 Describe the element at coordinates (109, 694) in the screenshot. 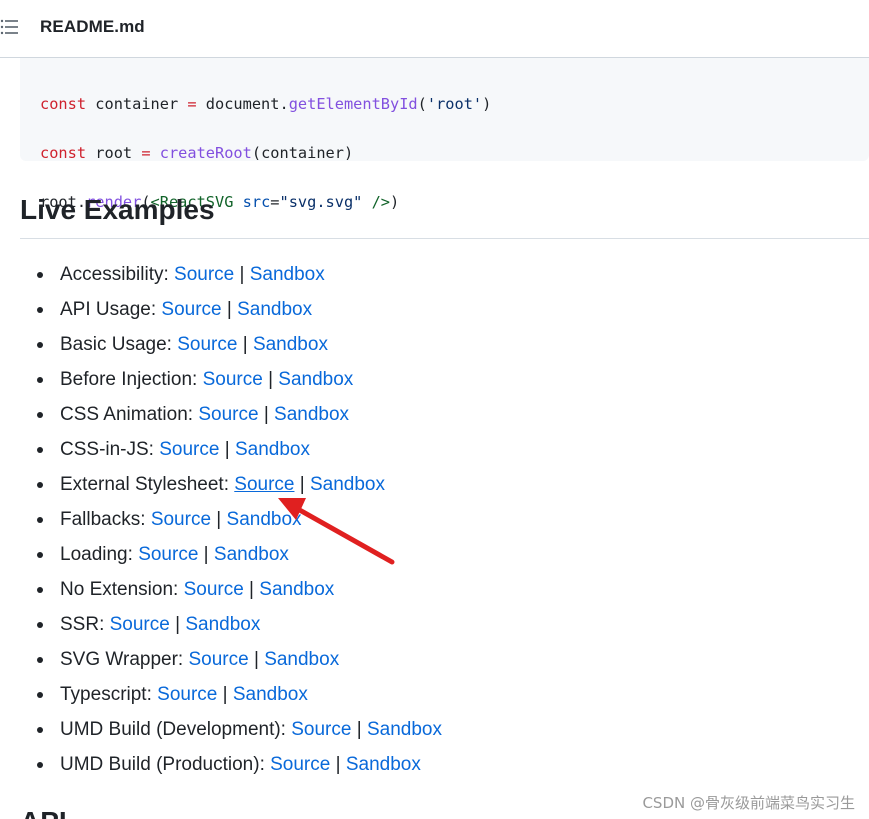

I see `example-label: Typescript:` at that location.